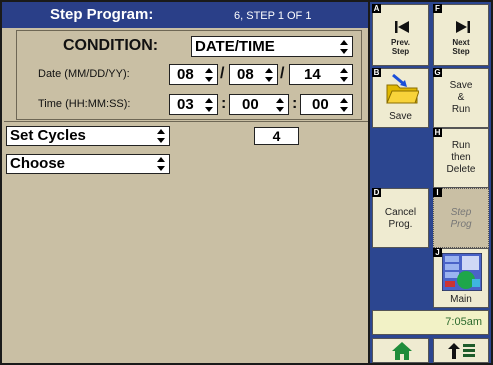  I want to click on key-letter: B, so click(376, 72).